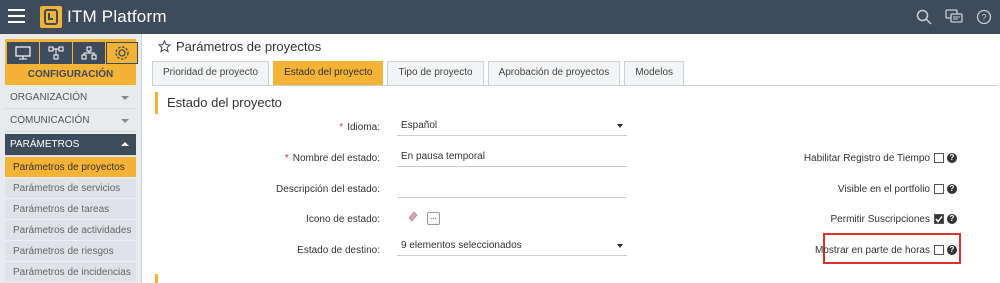 This screenshot has width=1000, height=283. What do you see at coordinates (70, 188) in the screenshot?
I see `sidebar-item-parametros-servicios: Parámetros de servicios` at bounding box center [70, 188].